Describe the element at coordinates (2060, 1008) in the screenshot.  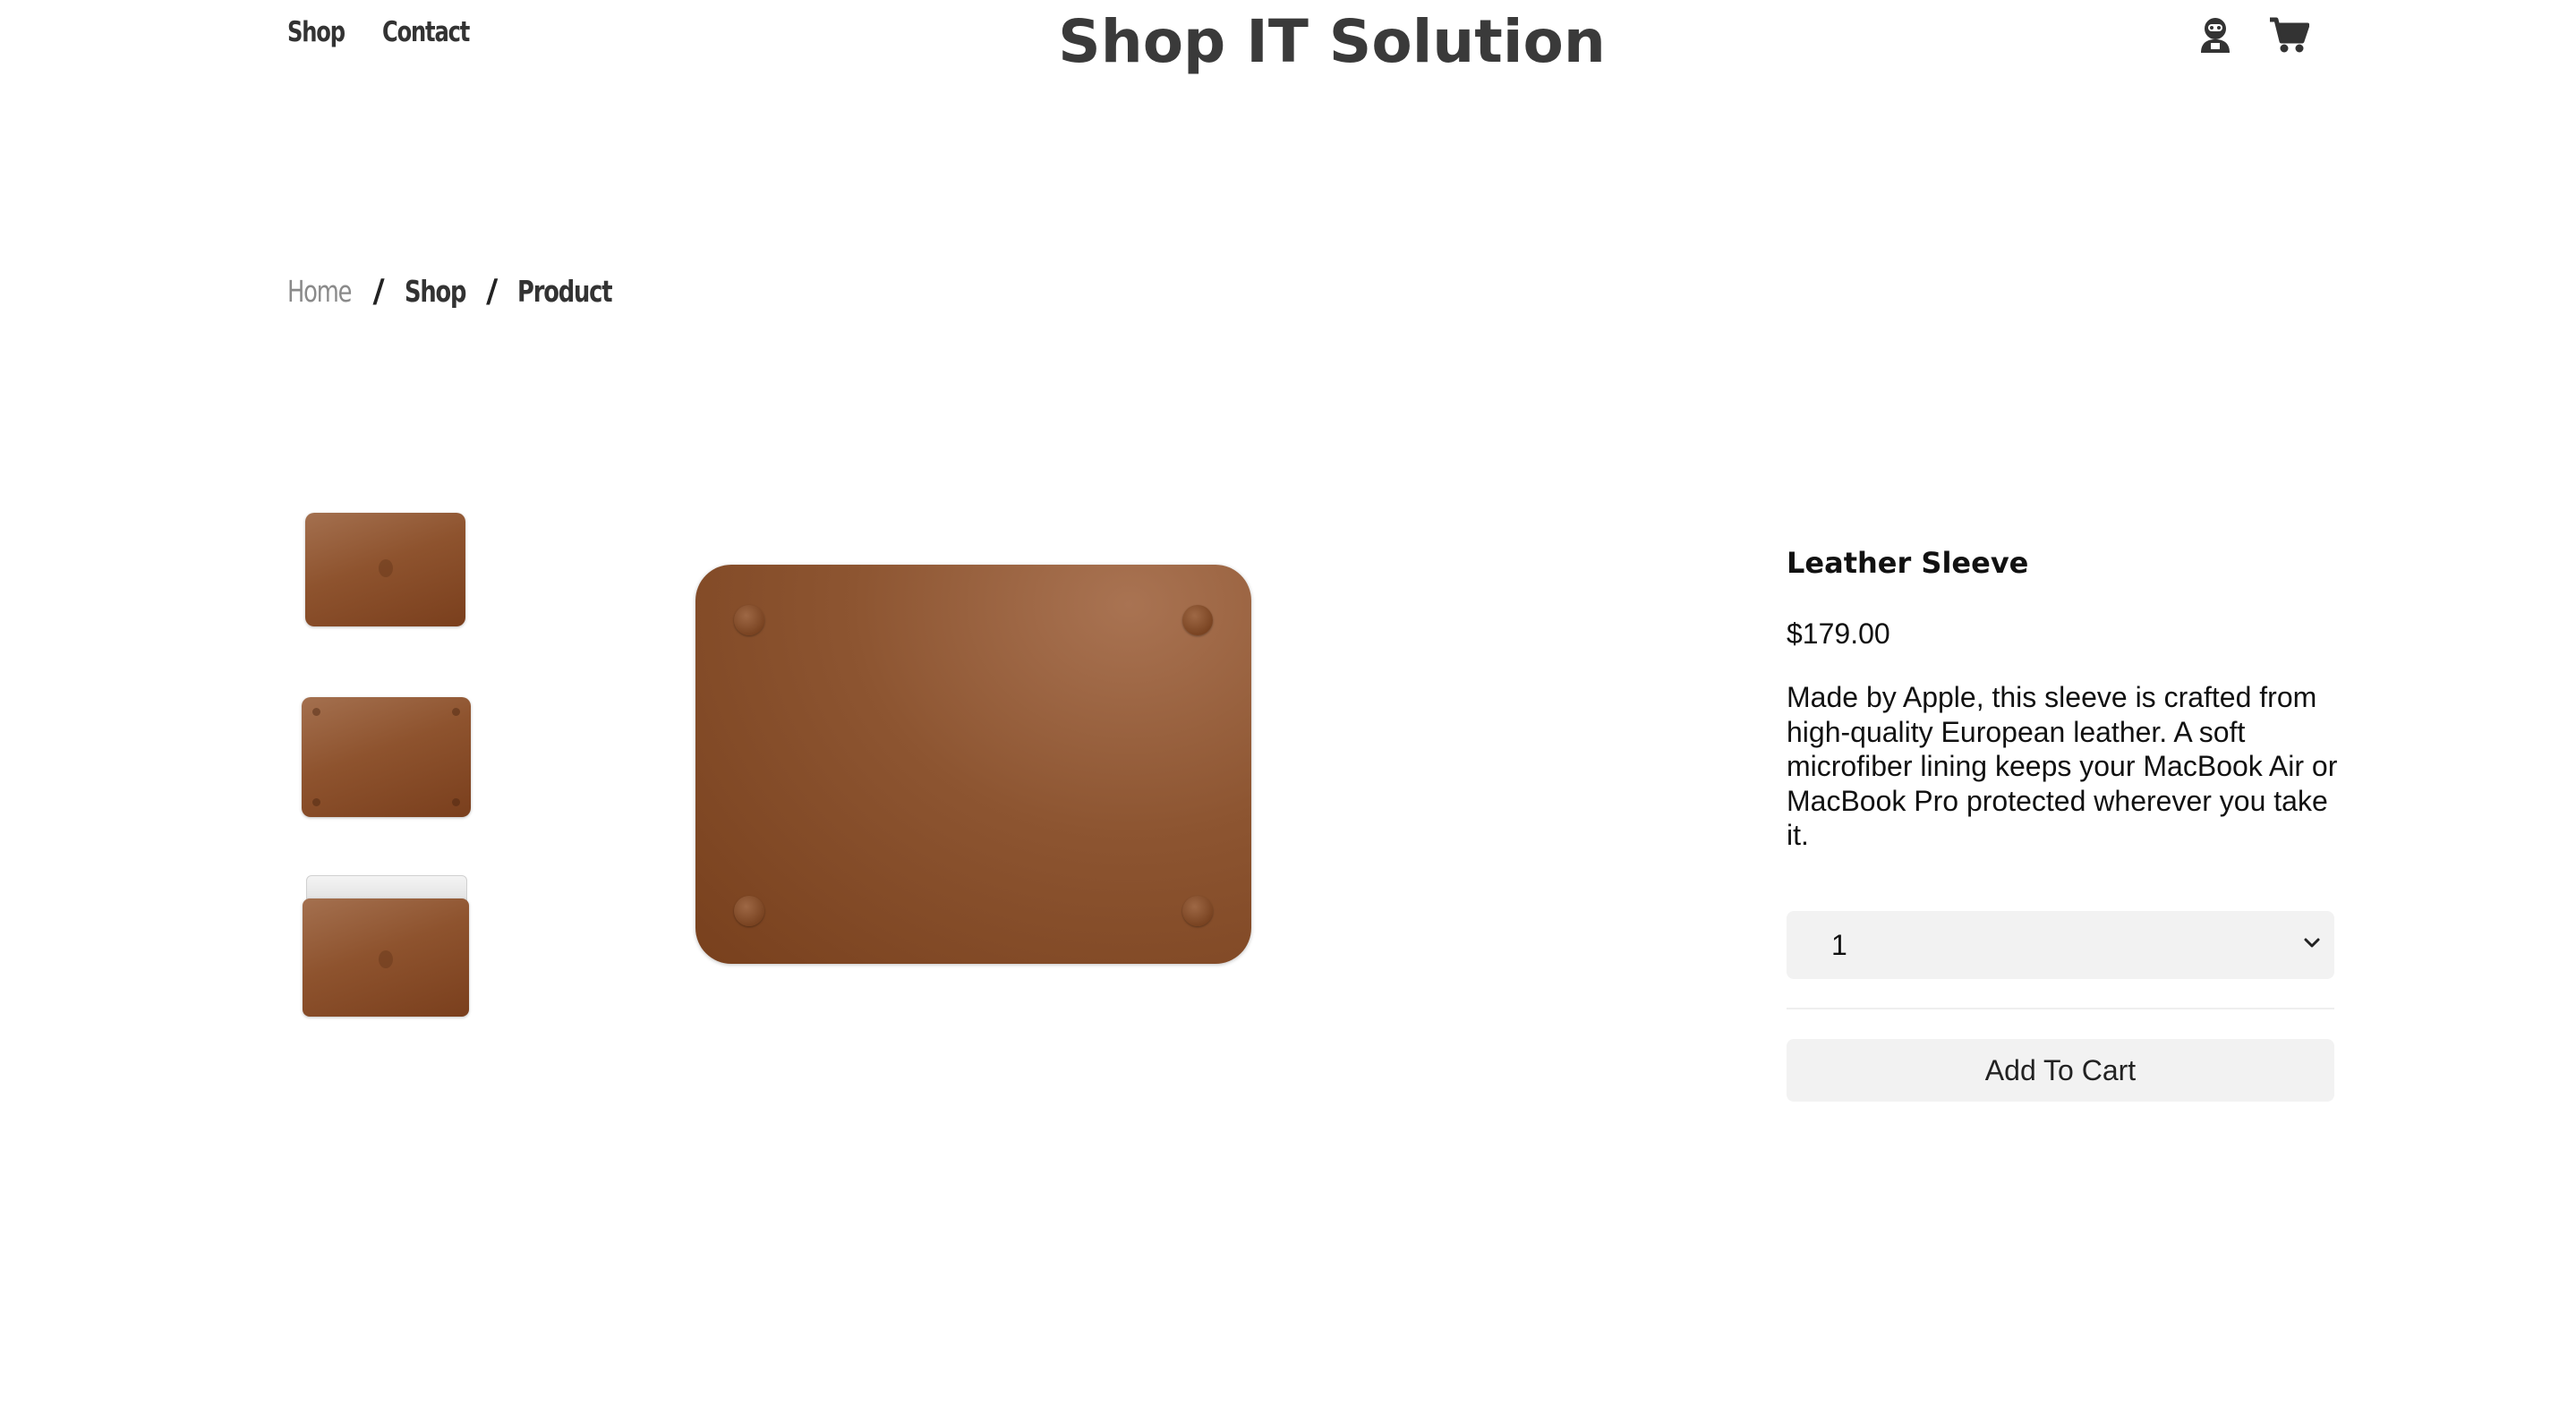
I see `divider` at that location.